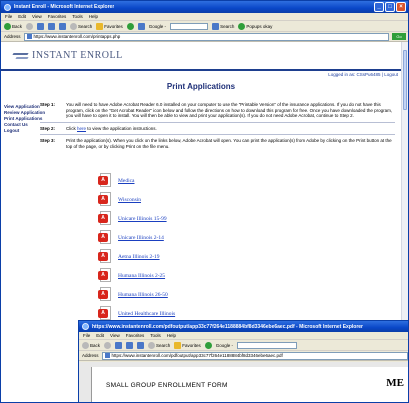 The width and height of the screenshot is (409, 403). I want to click on google-search-button: Search, so click(223, 26).